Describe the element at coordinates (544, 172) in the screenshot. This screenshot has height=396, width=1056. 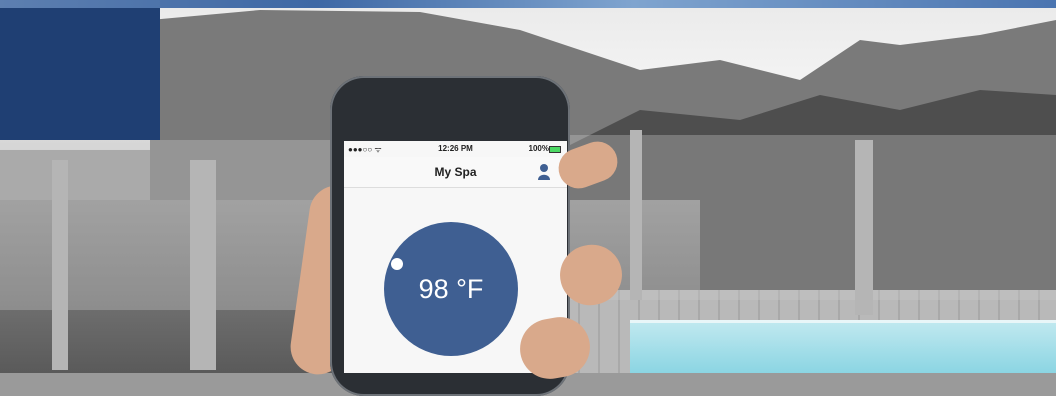
I see `user-icon` at that location.